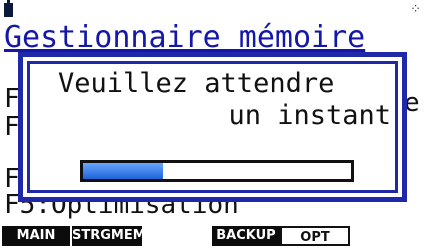  Describe the element at coordinates (214, 11) in the screenshot. I see `status-bar: ⁘` at that location.